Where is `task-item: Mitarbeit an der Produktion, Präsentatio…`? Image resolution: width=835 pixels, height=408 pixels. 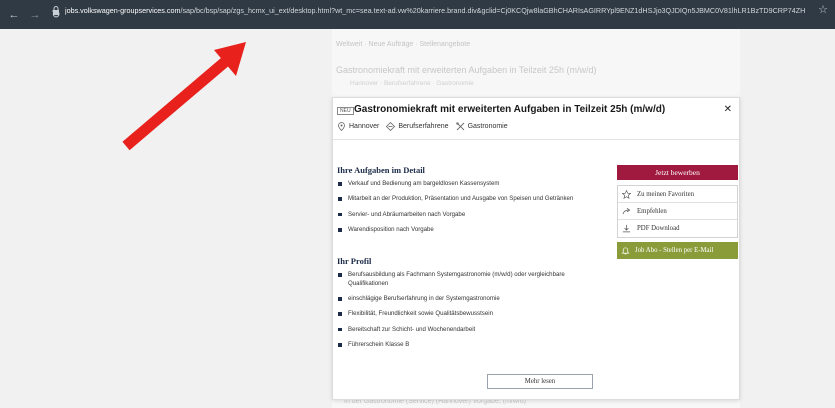 task-item: Mitarbeit an der Produktion, Präsentatio… is located at coordinates (468, 198).